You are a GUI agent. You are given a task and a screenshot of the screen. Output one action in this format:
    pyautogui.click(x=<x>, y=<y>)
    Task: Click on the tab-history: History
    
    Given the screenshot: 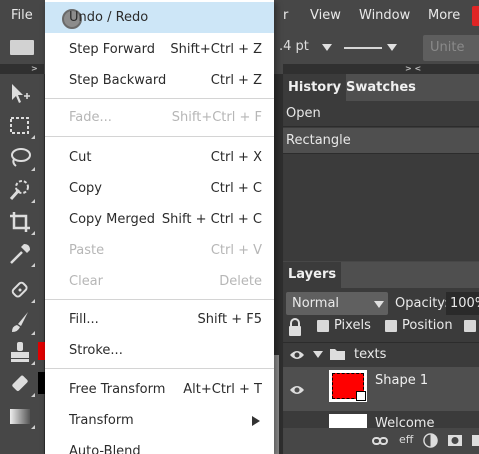 What is the action you would take?
    pyautogui.click(x=315, y=87)
    